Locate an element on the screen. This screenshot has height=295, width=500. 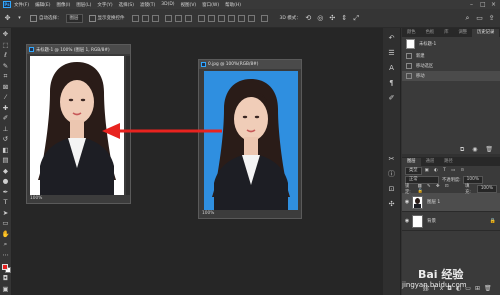
character-panel-icon: A is located at coordinates (391, 68).